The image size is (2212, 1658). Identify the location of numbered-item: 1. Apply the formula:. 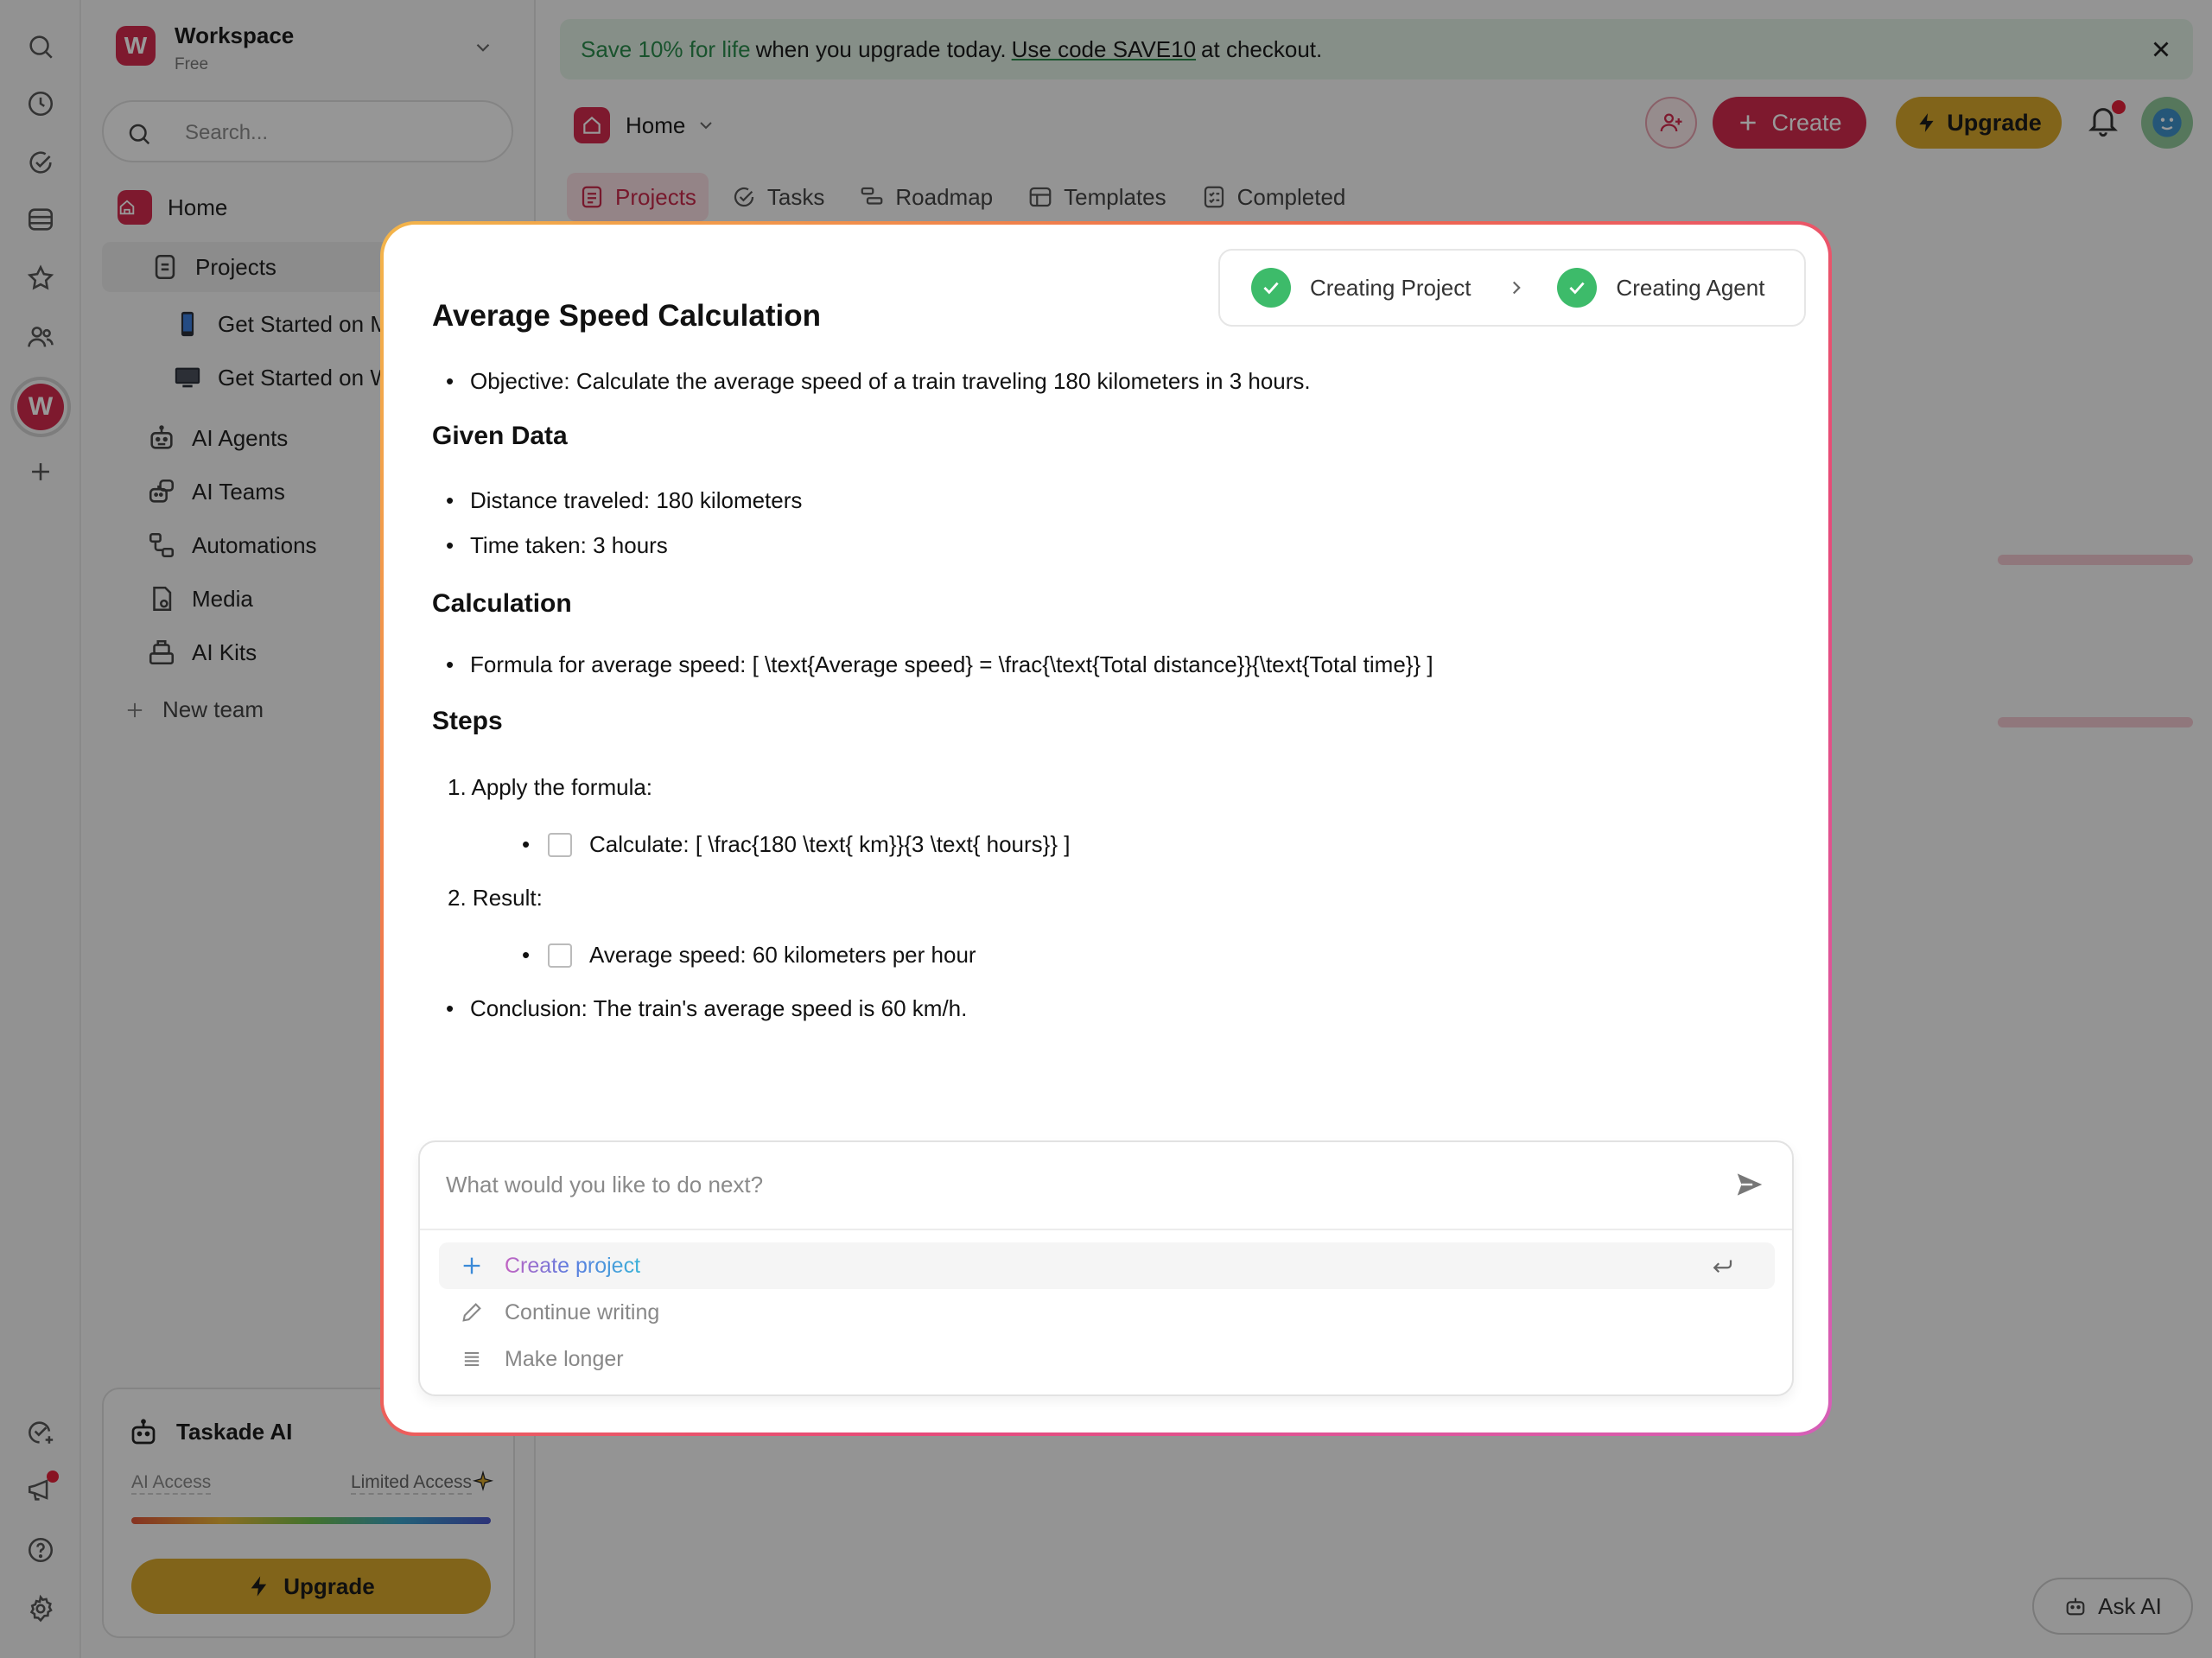
(550, 787).